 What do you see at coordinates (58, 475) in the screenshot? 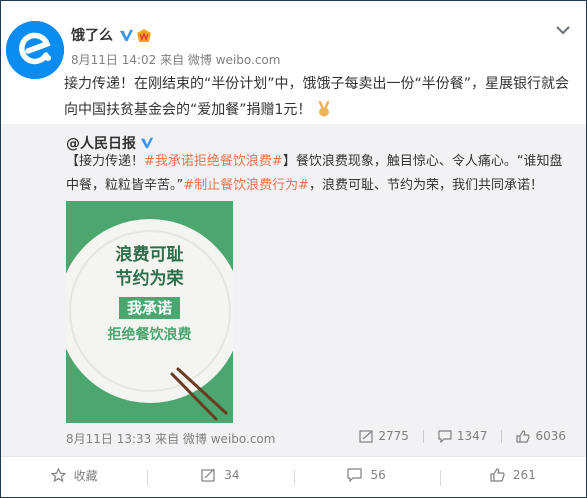
I see `star-icon` at bounding box center [58, 475].